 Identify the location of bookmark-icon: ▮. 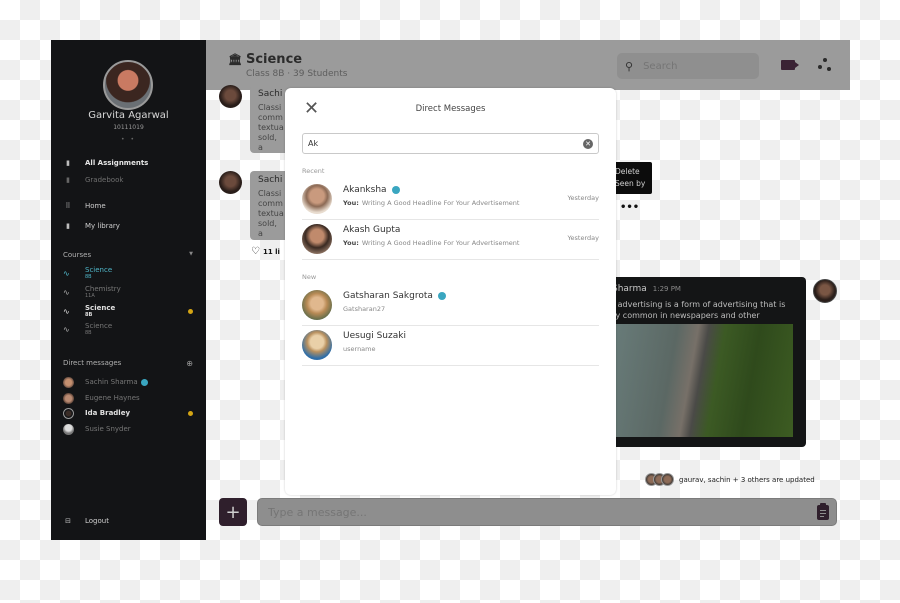
(68, 226).